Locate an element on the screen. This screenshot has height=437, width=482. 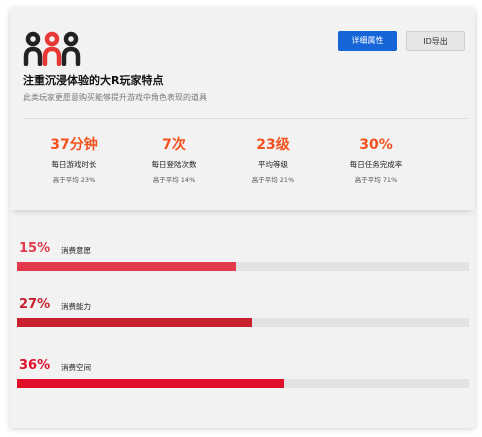
stat-daily-logins: 7次 每日登陆次数 高于平均 14% is located at coordinates (174, 160).